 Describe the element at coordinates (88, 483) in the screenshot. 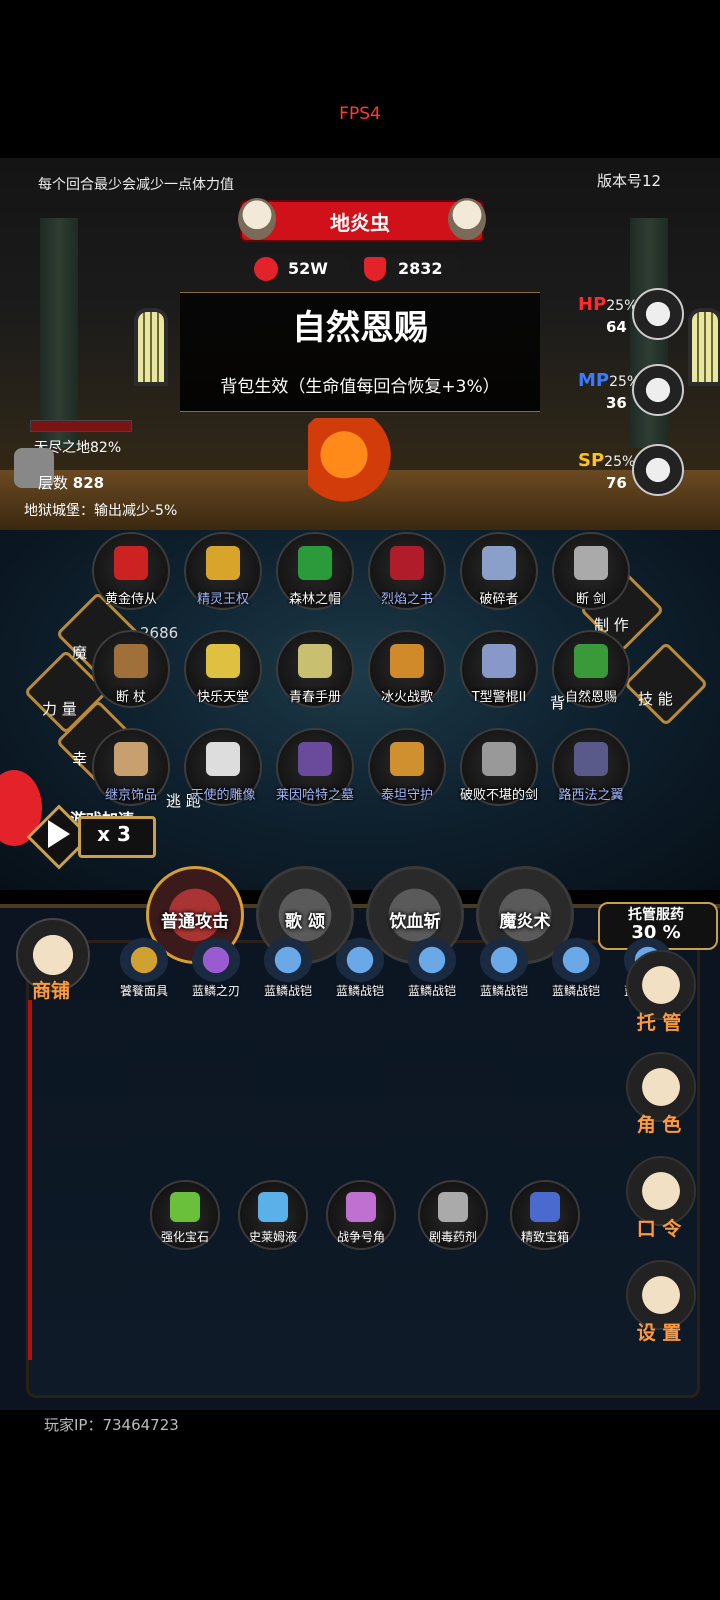

I see `floor-value: 828` at that location.